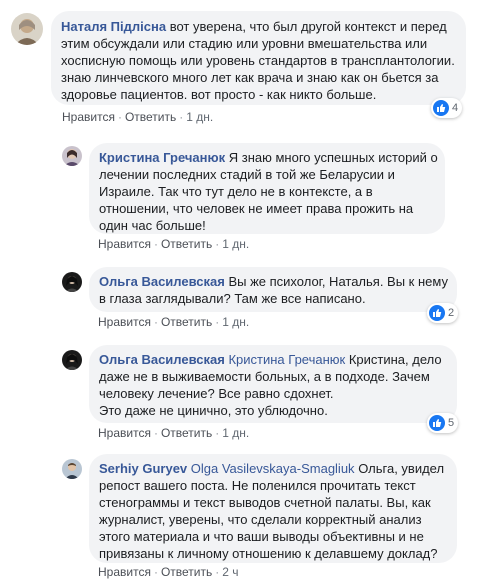 This screenshot has width=496, height=586. I want to click on mention-link: Olga Vasilevskaya-Smagliuk, so click(273, 468).